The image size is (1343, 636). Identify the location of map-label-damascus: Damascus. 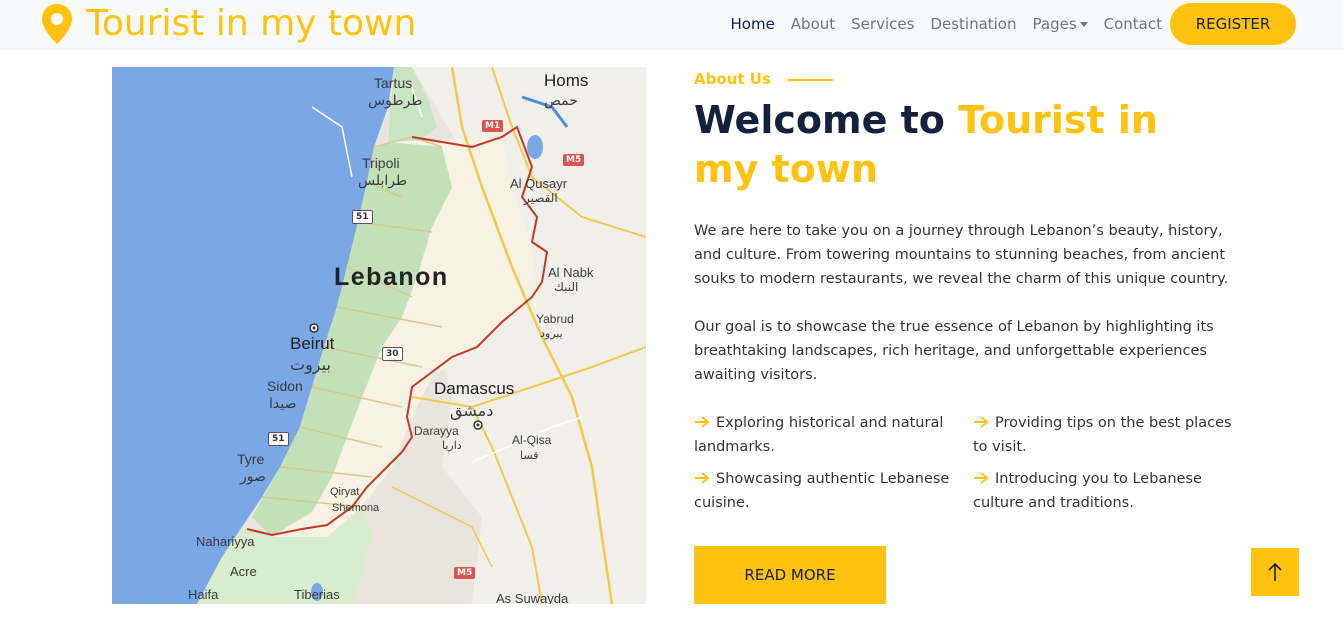
(474, 388).